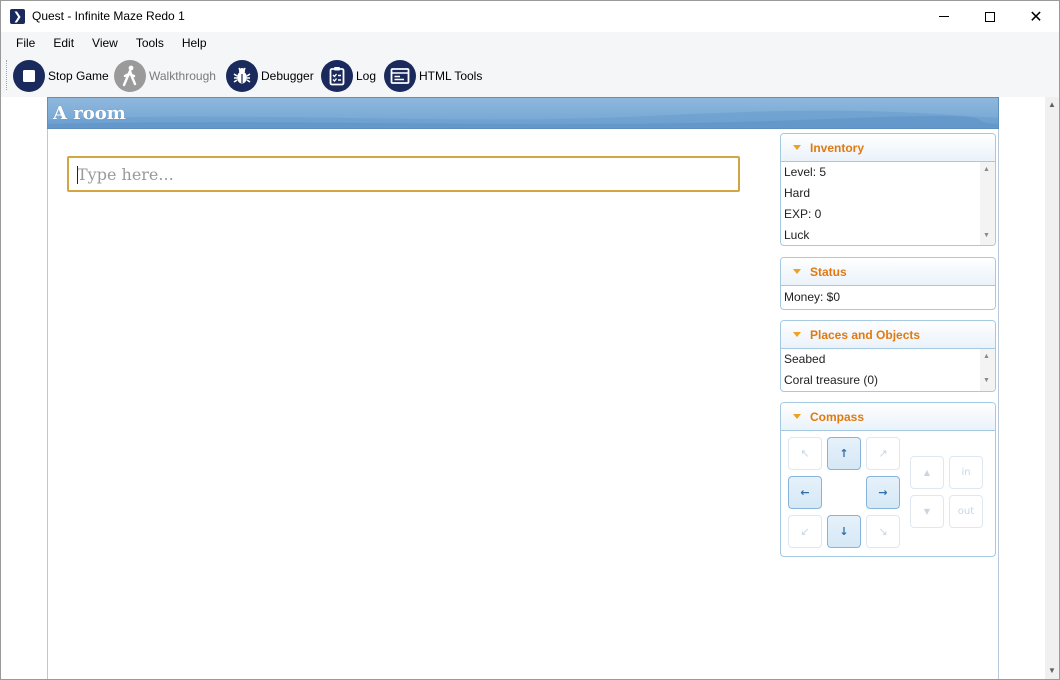 The height and width of the screenshot is (680, 1060). I want to click on inventory-scrollbar: ▲ ▼, so click(987, 203).